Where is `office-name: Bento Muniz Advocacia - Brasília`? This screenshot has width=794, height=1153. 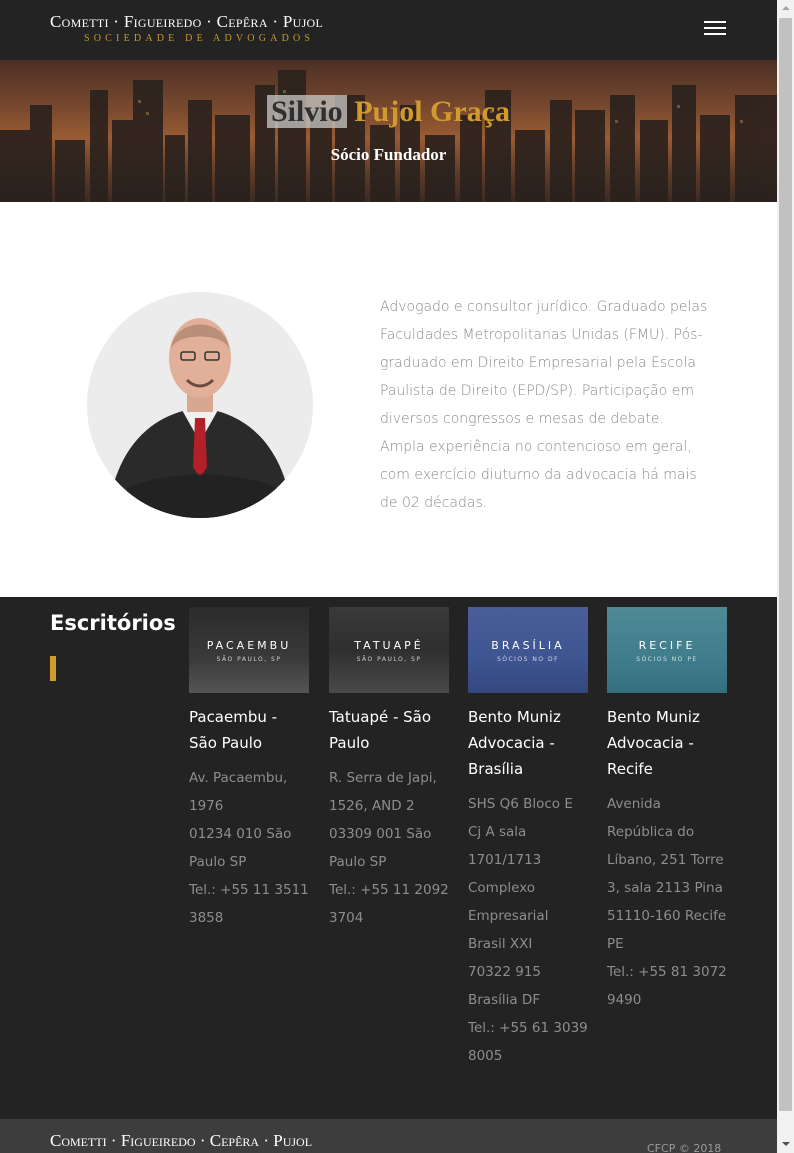
office-name: Bento Muniz Advocacia - Brasília is located at coordinates (528, 743).